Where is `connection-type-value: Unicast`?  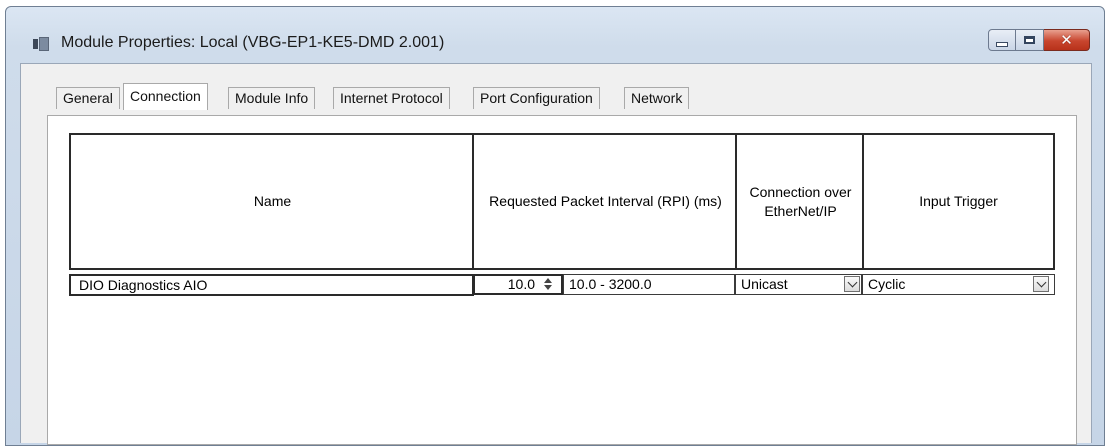
connection-type-value: Unicast is located at coordinates (764, 284).